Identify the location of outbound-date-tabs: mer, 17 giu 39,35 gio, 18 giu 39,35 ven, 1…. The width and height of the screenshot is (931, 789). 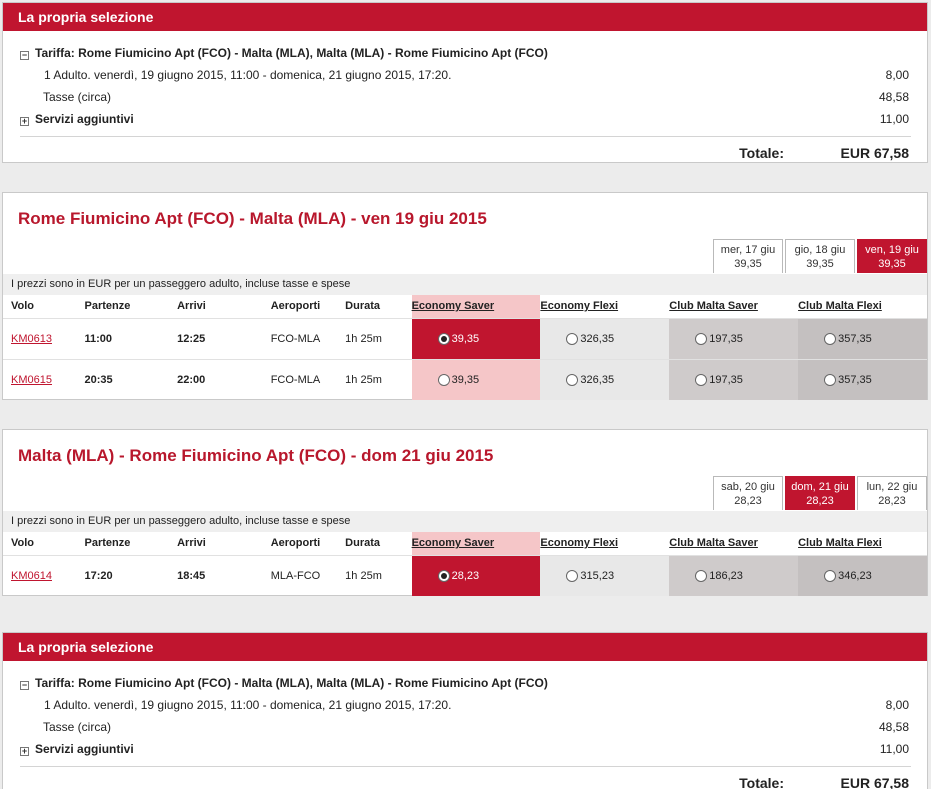
(820, 256).